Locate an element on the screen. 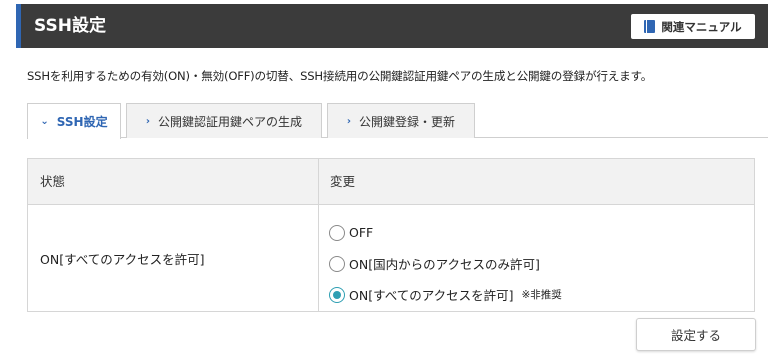 This screenshot has width=768, height=364. option-off: OFF is located at coordinates (445, 232).